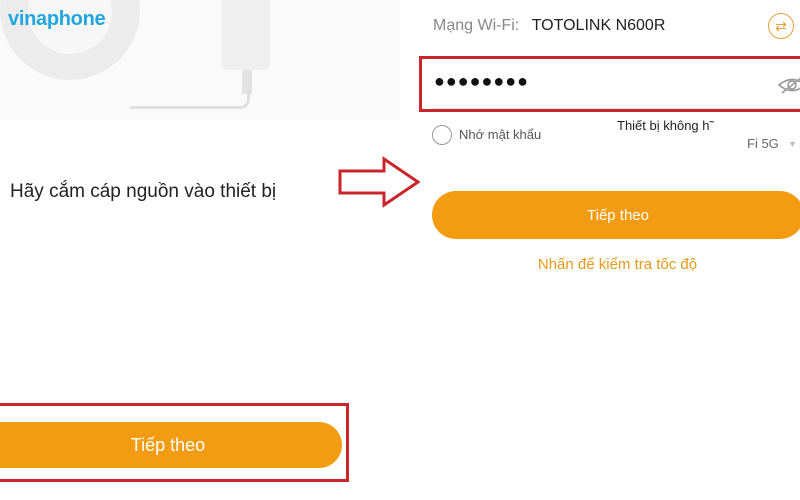 The width and height of the screenshot is (800, 500). Describe the element at coordinates (57, 19) in the screenshot. I see `vinaphone-logo: vinaphone` at that location.